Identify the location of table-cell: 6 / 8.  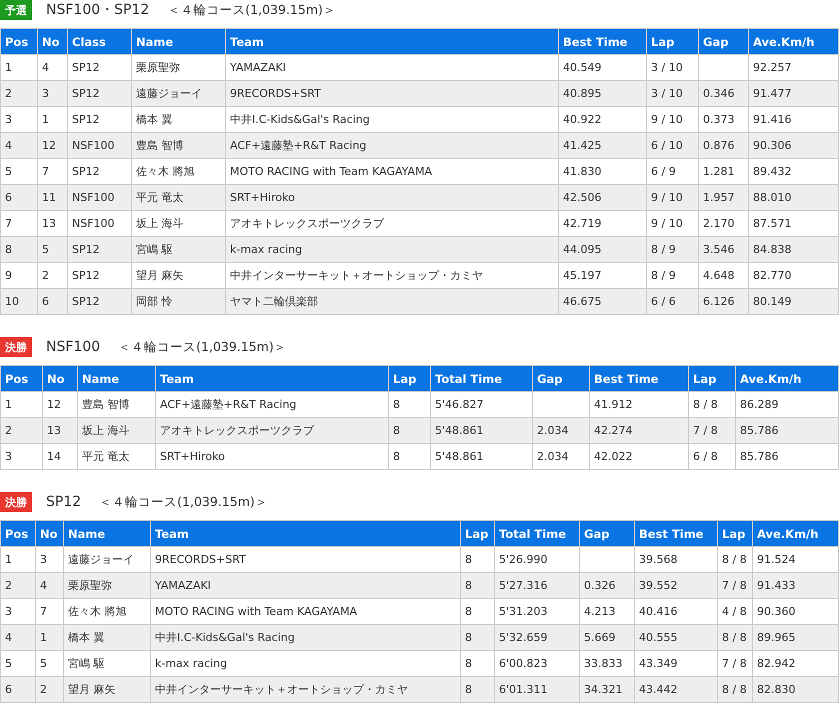
(712, 457).